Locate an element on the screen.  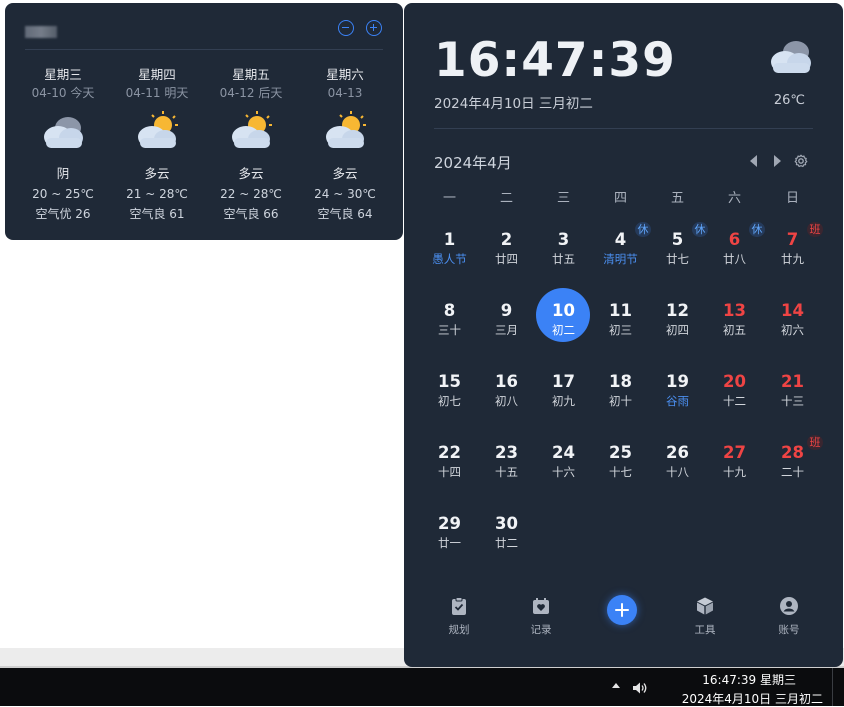
calendar-day: 3 廿五 is located at coordinates (563, 252).